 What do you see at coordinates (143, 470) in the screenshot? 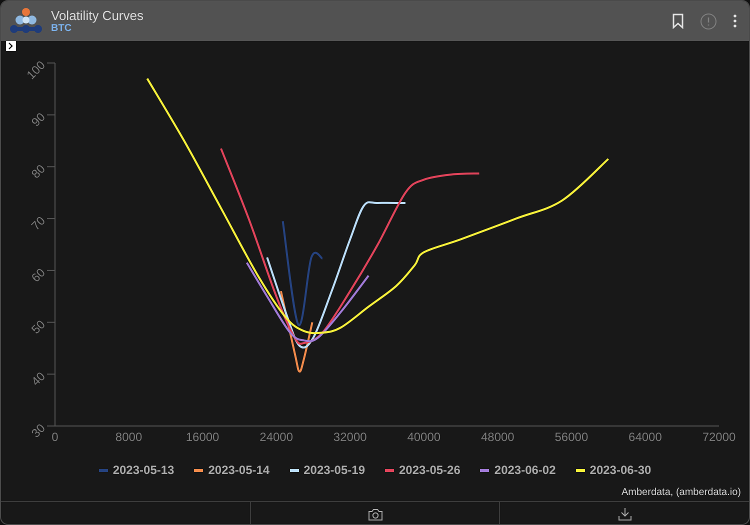
I see `legend-label: 2023-05-13` at bounding box center [143, 470].